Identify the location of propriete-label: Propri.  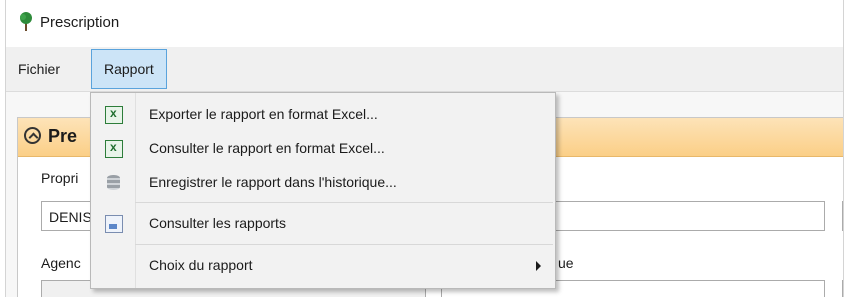
(60, 178).